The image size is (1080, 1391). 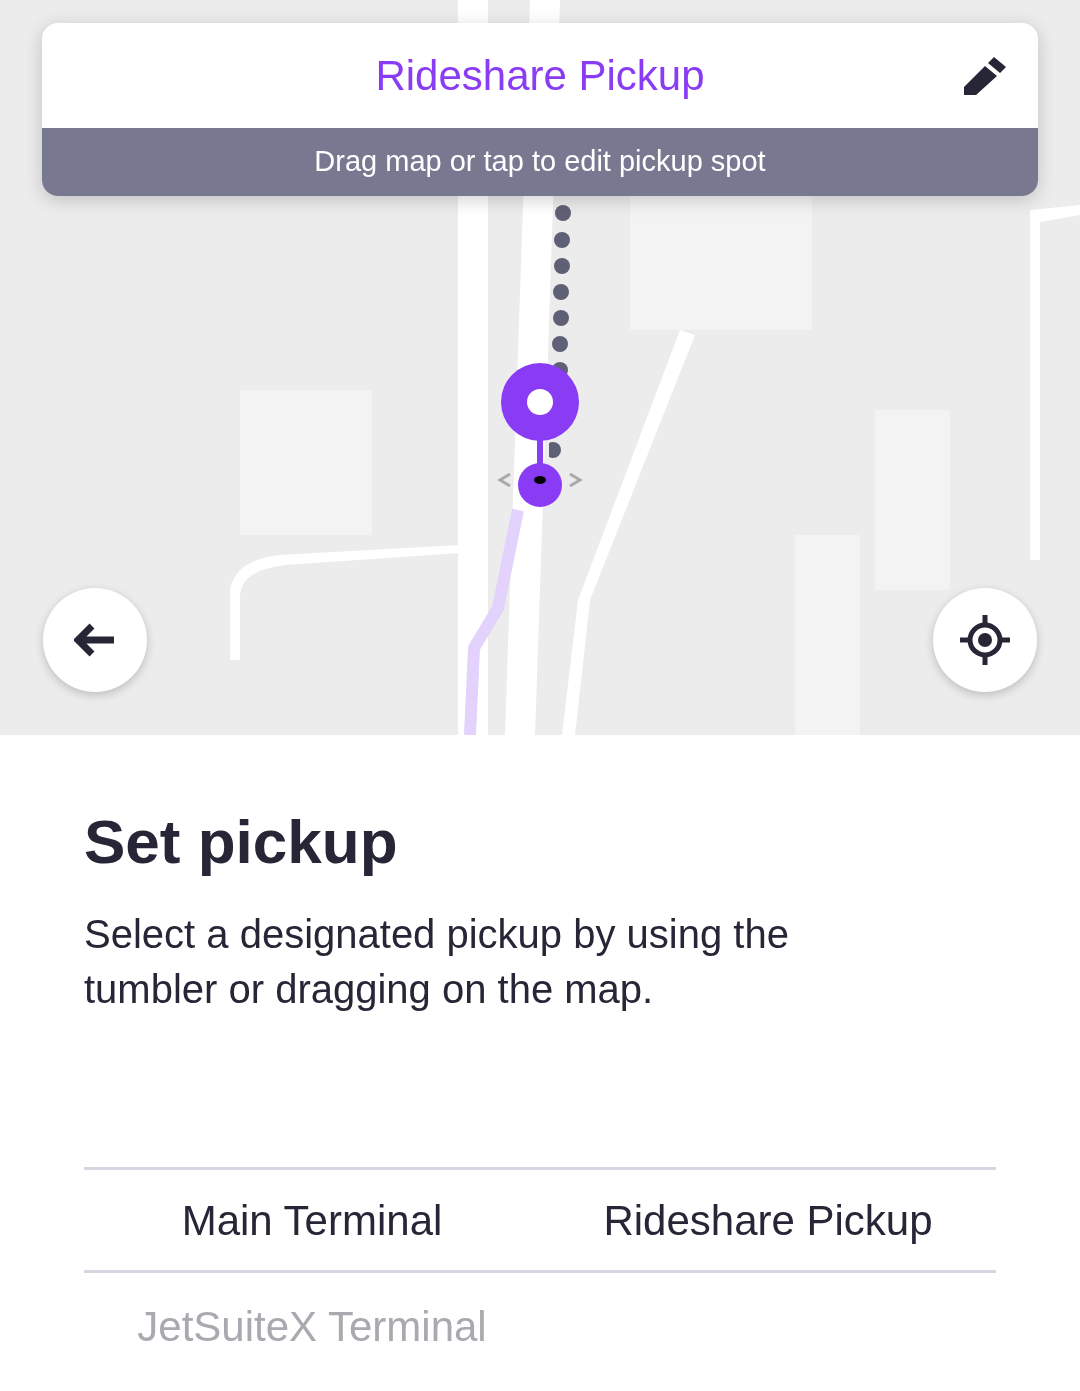 I want to click on tumbler-option: Rideshare Pickup, so click(x=768, y=1220).